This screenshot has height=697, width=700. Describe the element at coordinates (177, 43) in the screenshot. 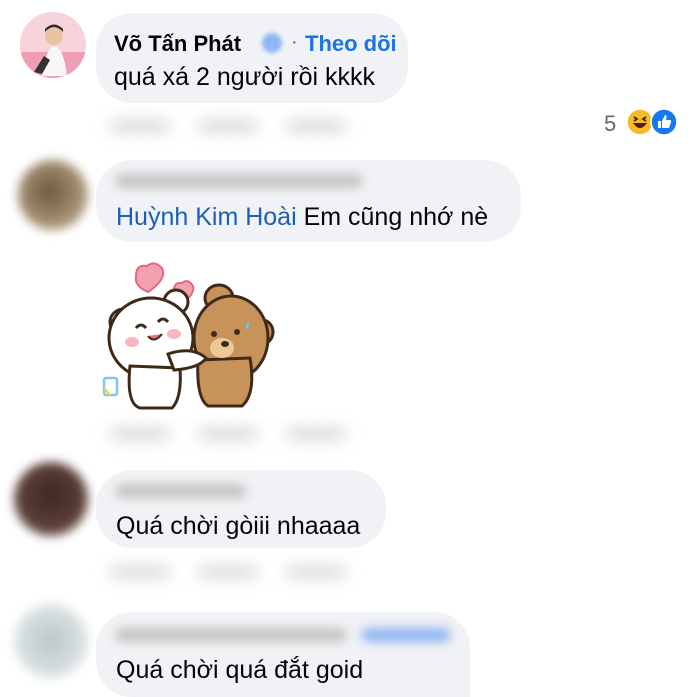

I see `comment-author: Võ Tấn Phát` at that location.